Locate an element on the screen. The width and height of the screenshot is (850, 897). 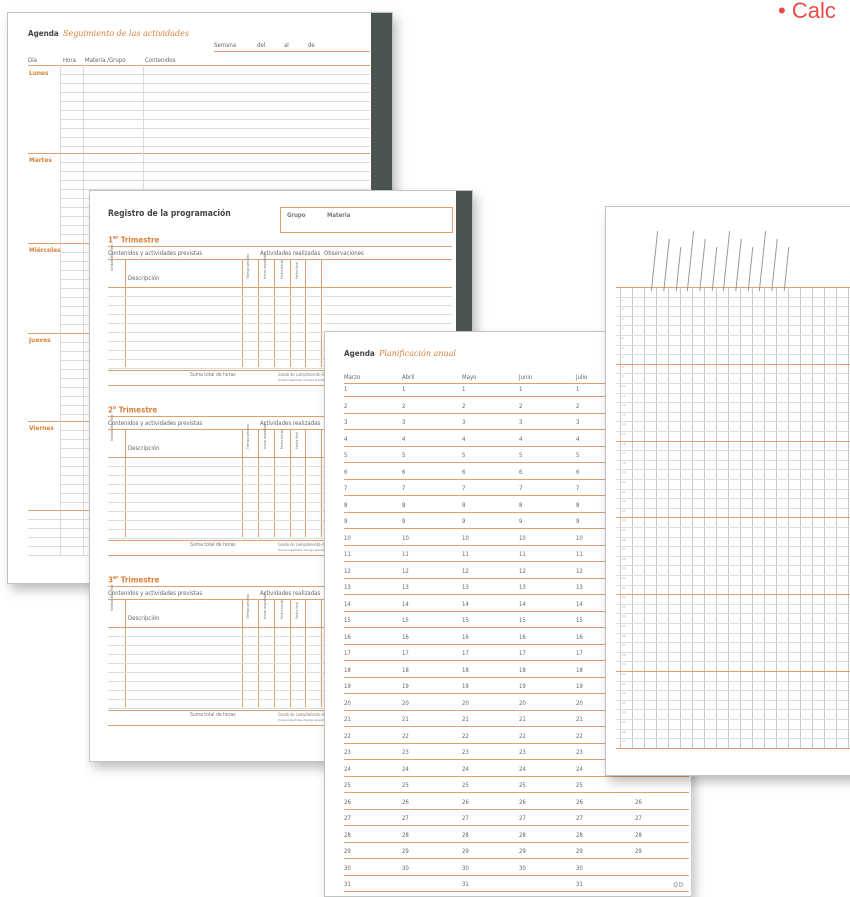
day-cell: 9 is located at coordinates (464, 521).